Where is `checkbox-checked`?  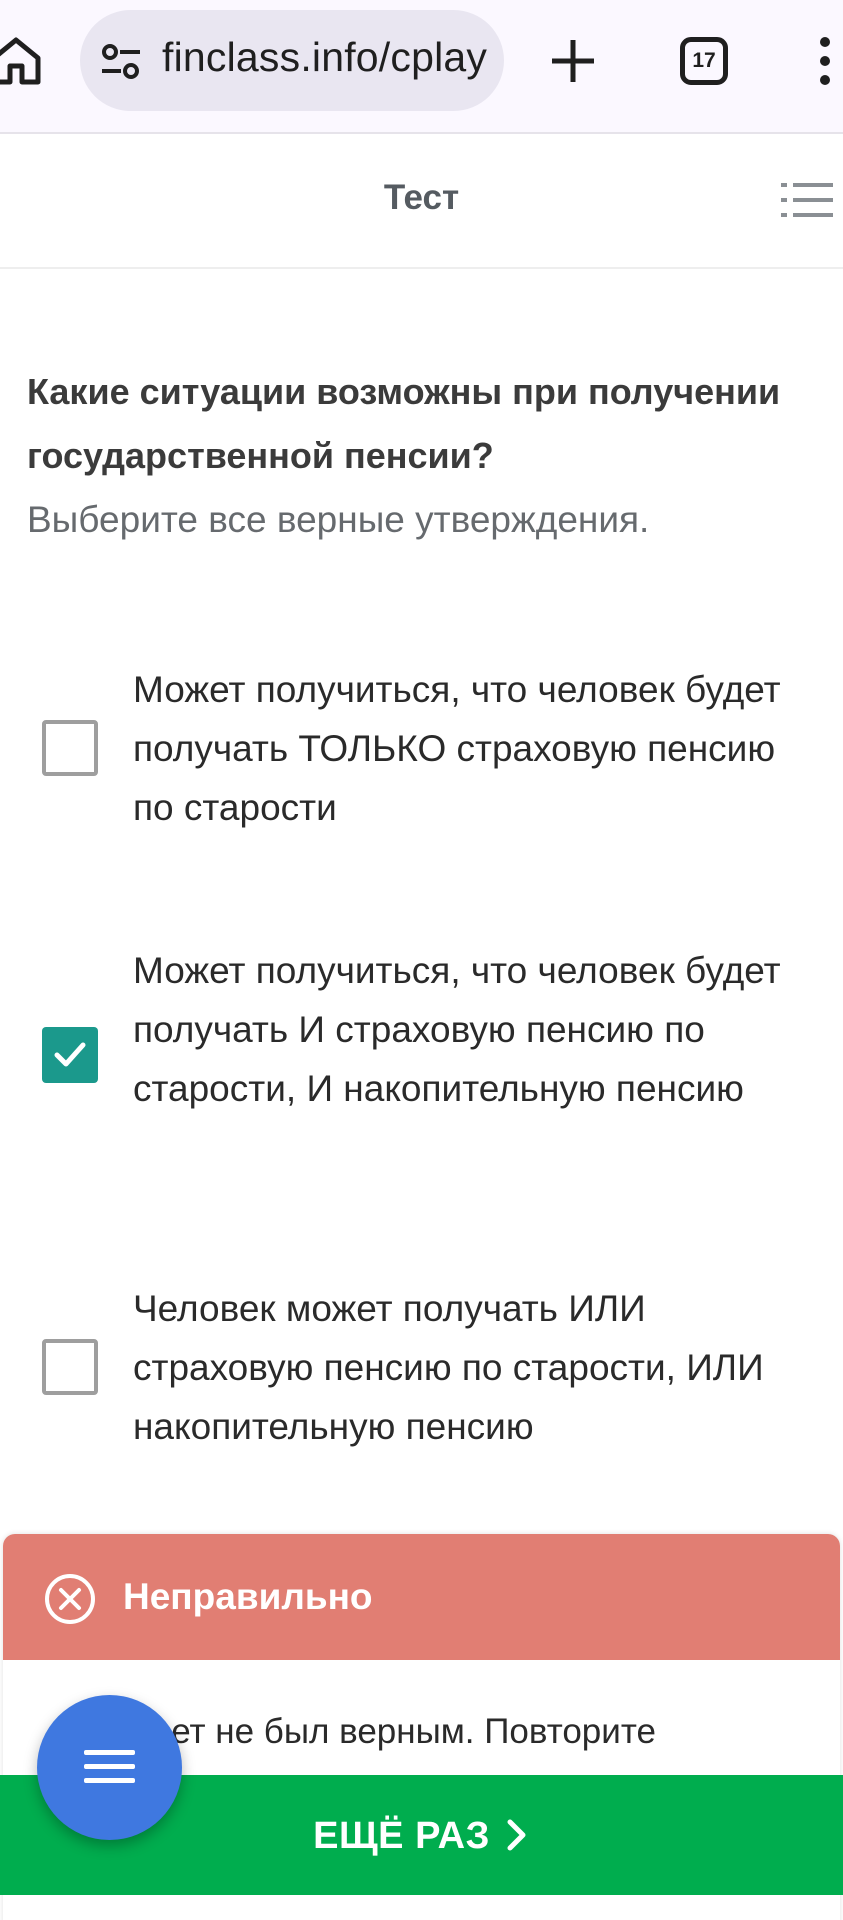 checkbox-checked is located at coordinates (70, 1055).